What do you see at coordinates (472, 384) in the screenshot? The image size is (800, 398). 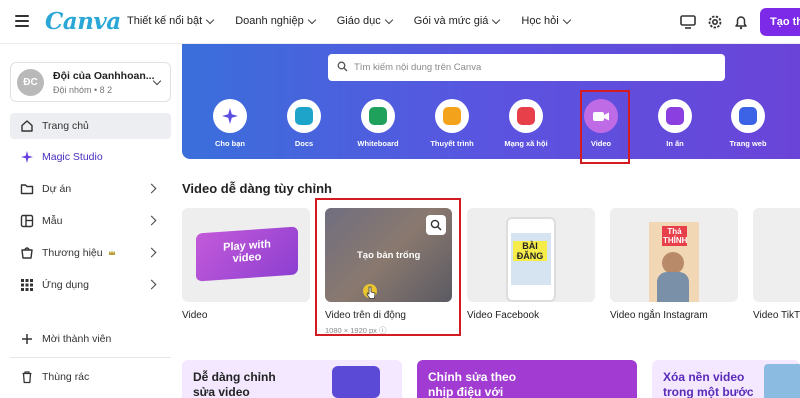 I see `promo-title: Chỉnh sửa theo nhịp điệu với` at bounding box center [472, 384].